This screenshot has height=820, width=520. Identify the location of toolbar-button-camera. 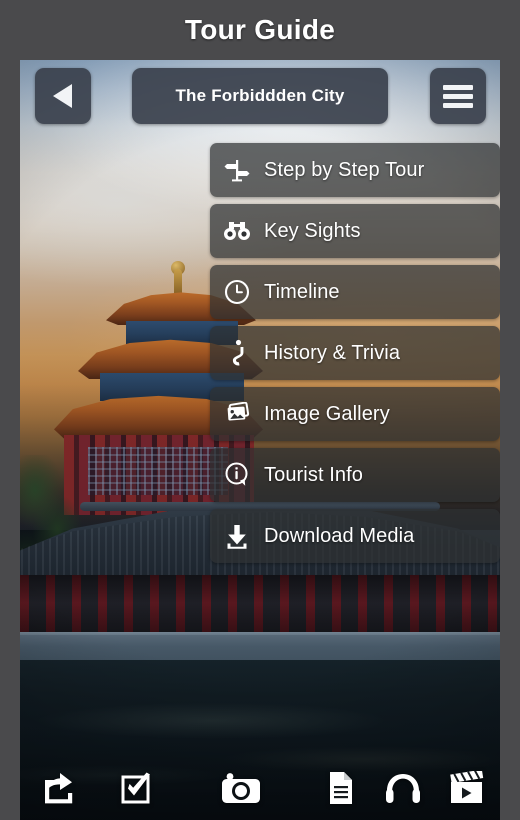
(241, 787).